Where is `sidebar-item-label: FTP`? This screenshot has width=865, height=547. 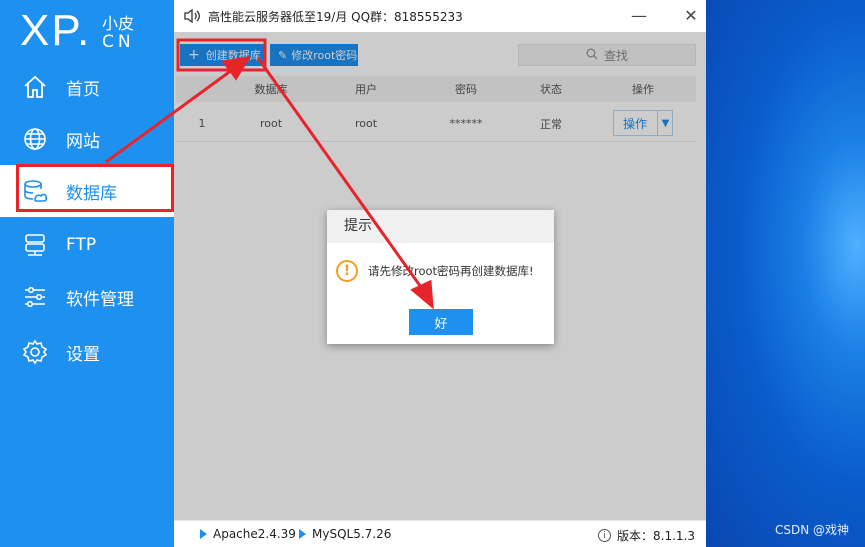 sidebar-item-label: FTP is located at coordinates (81, 245).